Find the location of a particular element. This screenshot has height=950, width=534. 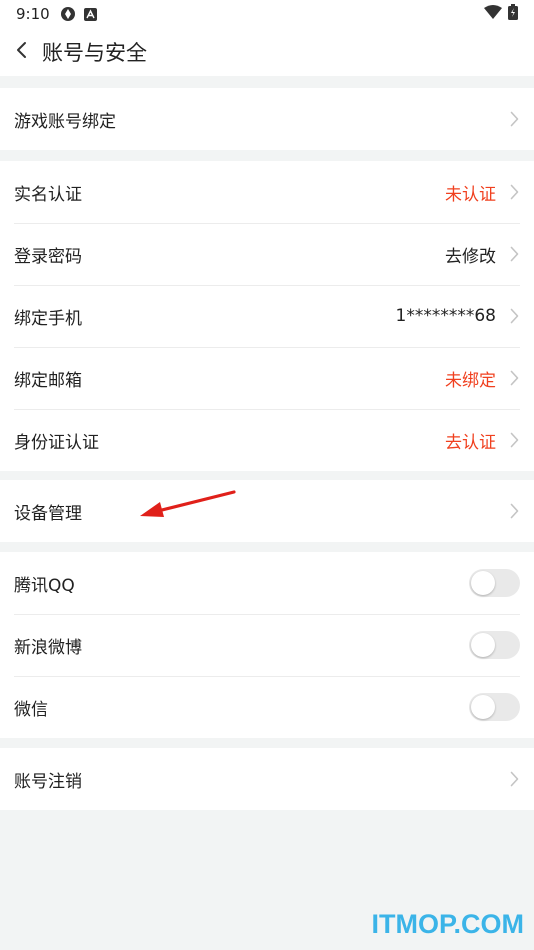

row-value: 未认证 is located at coordinates (470, 194).